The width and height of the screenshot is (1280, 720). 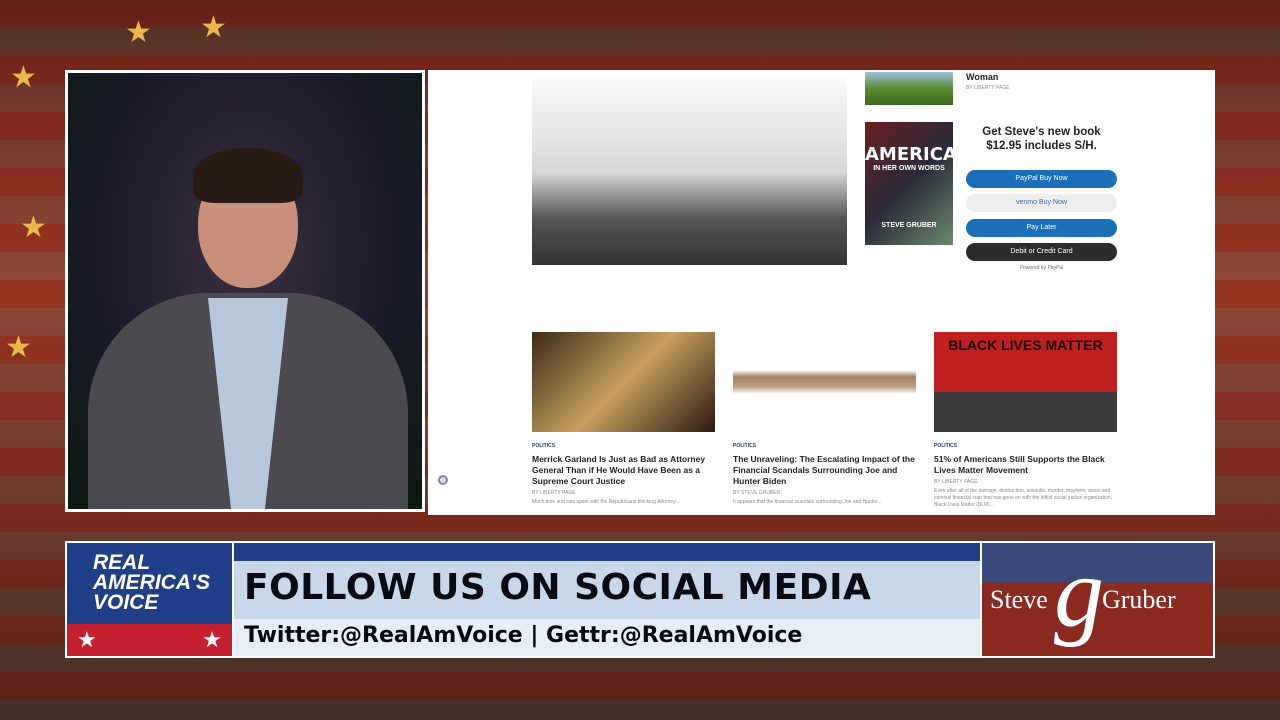 I want to click on book-cover: AMERICA IN HER OWN WORDS STEVE GRUBER, so click(x=911, y=183).